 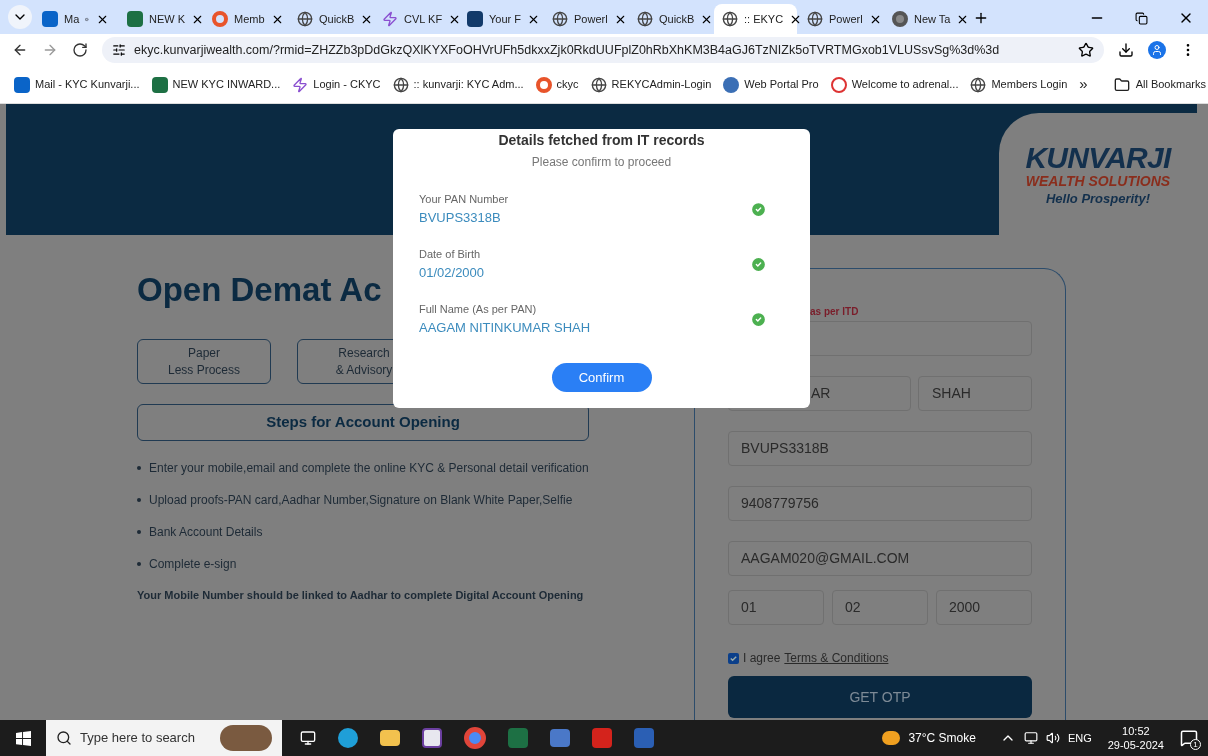 What do you see at coordinates (369, 468) in the screenshot?
I see `step-text: Enter your mobile,email and complete the online KYC & Personal detail verification` at bounding box center [369, 468].